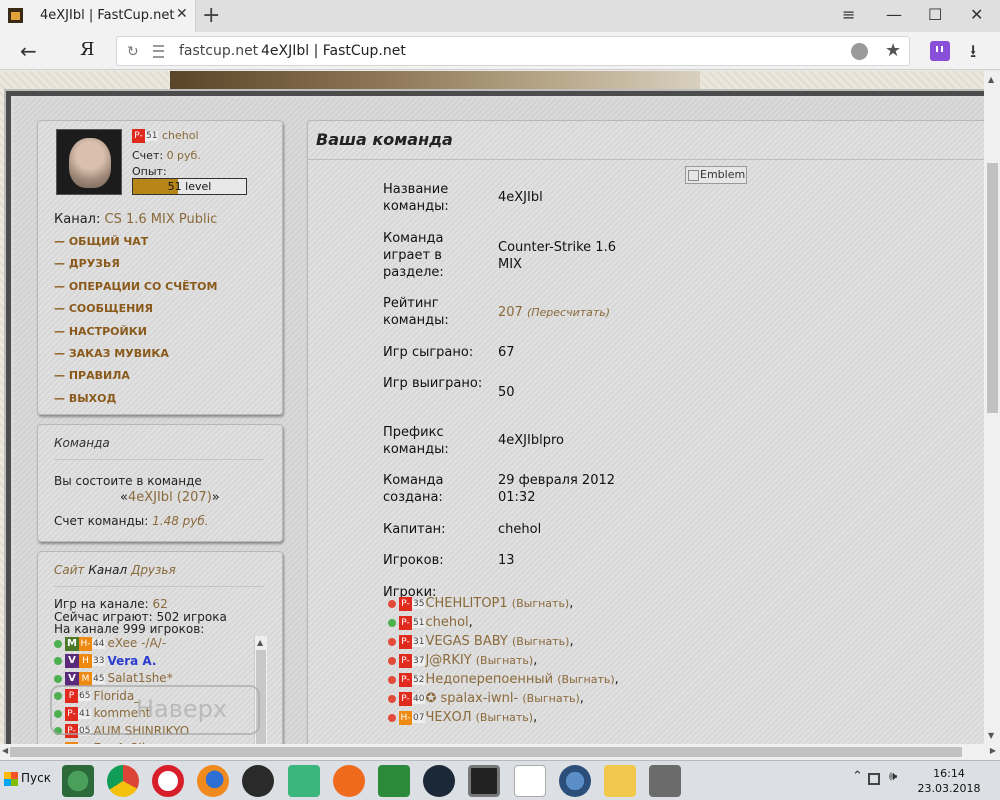 The width and height of the screenshot is (1000, 800). Describe the element at coordinates (433, 383) in the screenshot. I see `games-won-label: Игр выиграно:` at that location.